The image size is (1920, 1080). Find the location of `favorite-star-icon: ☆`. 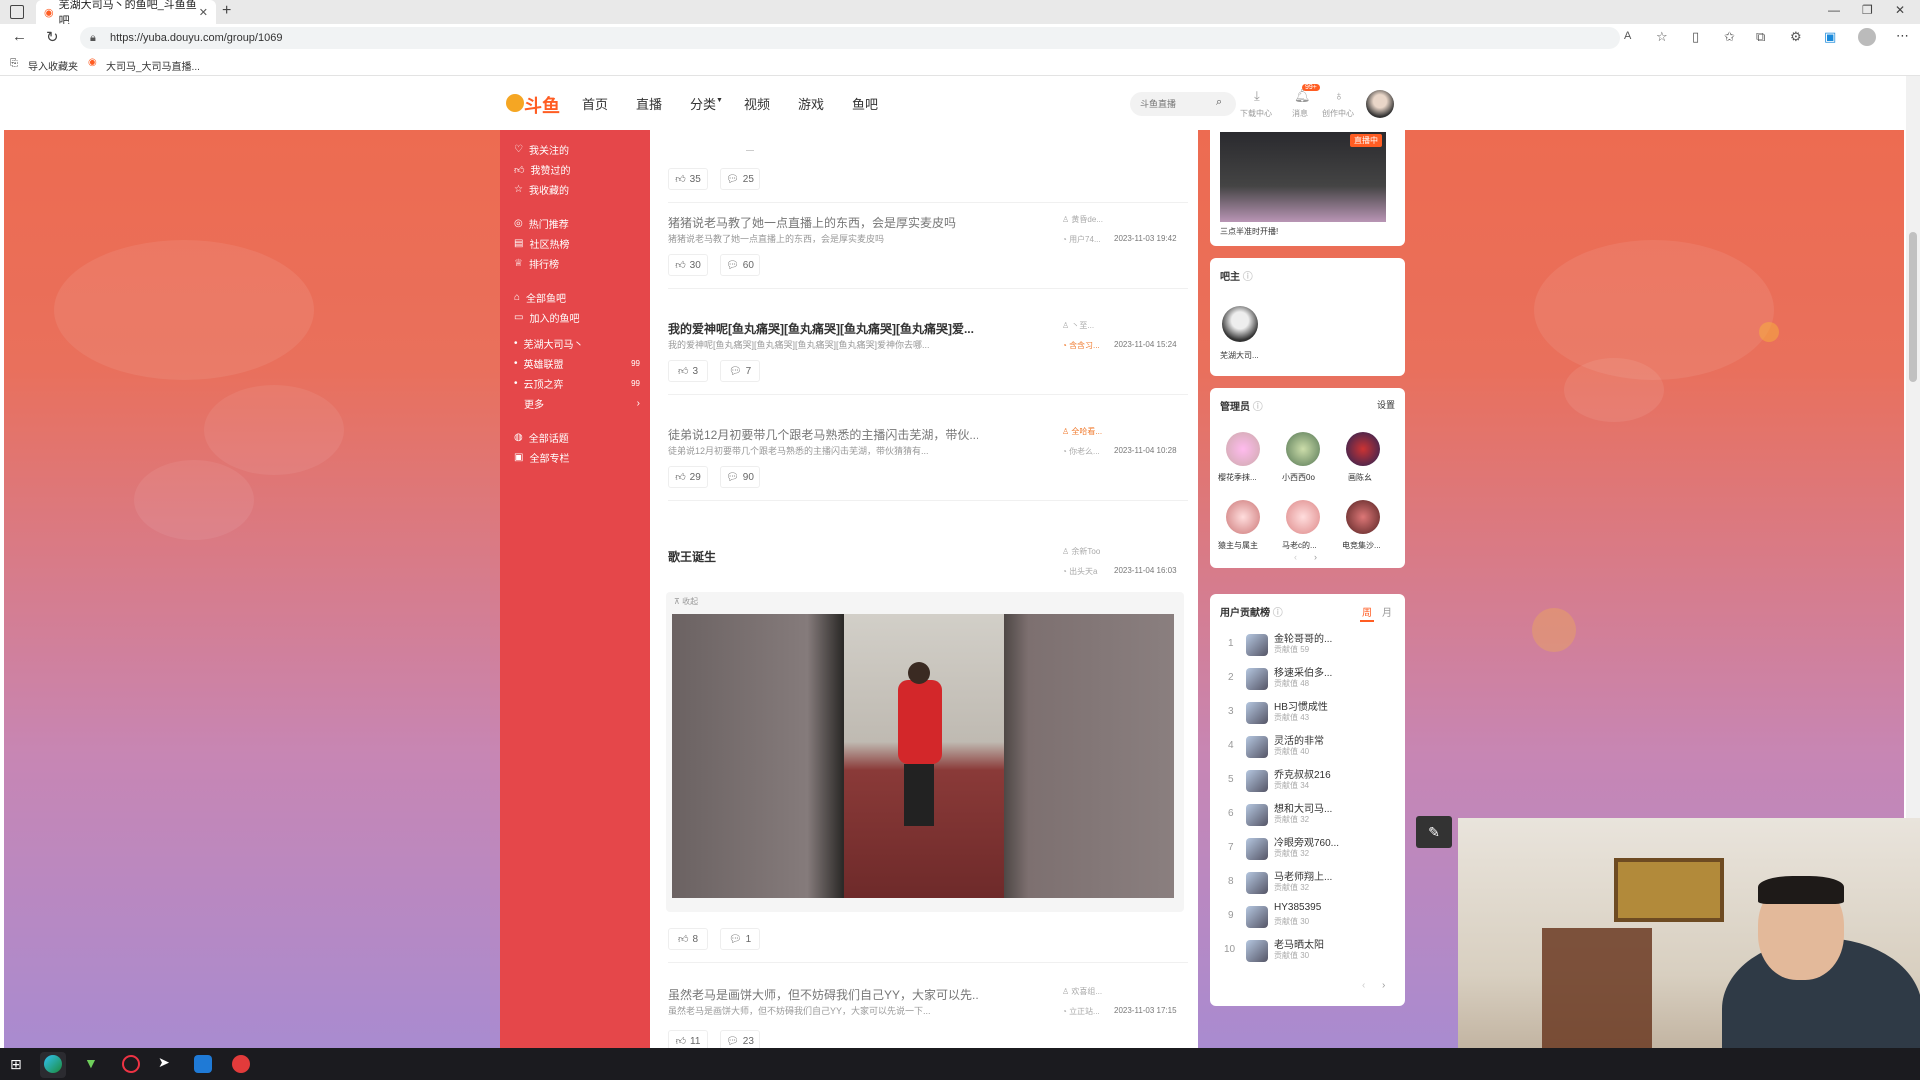

favorite-star-icon: ☆ is located at coordinates (1662, 37).